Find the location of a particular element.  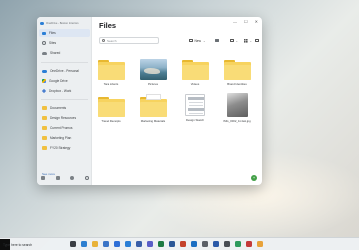

add-button: + is located at coordinates (254, 178).